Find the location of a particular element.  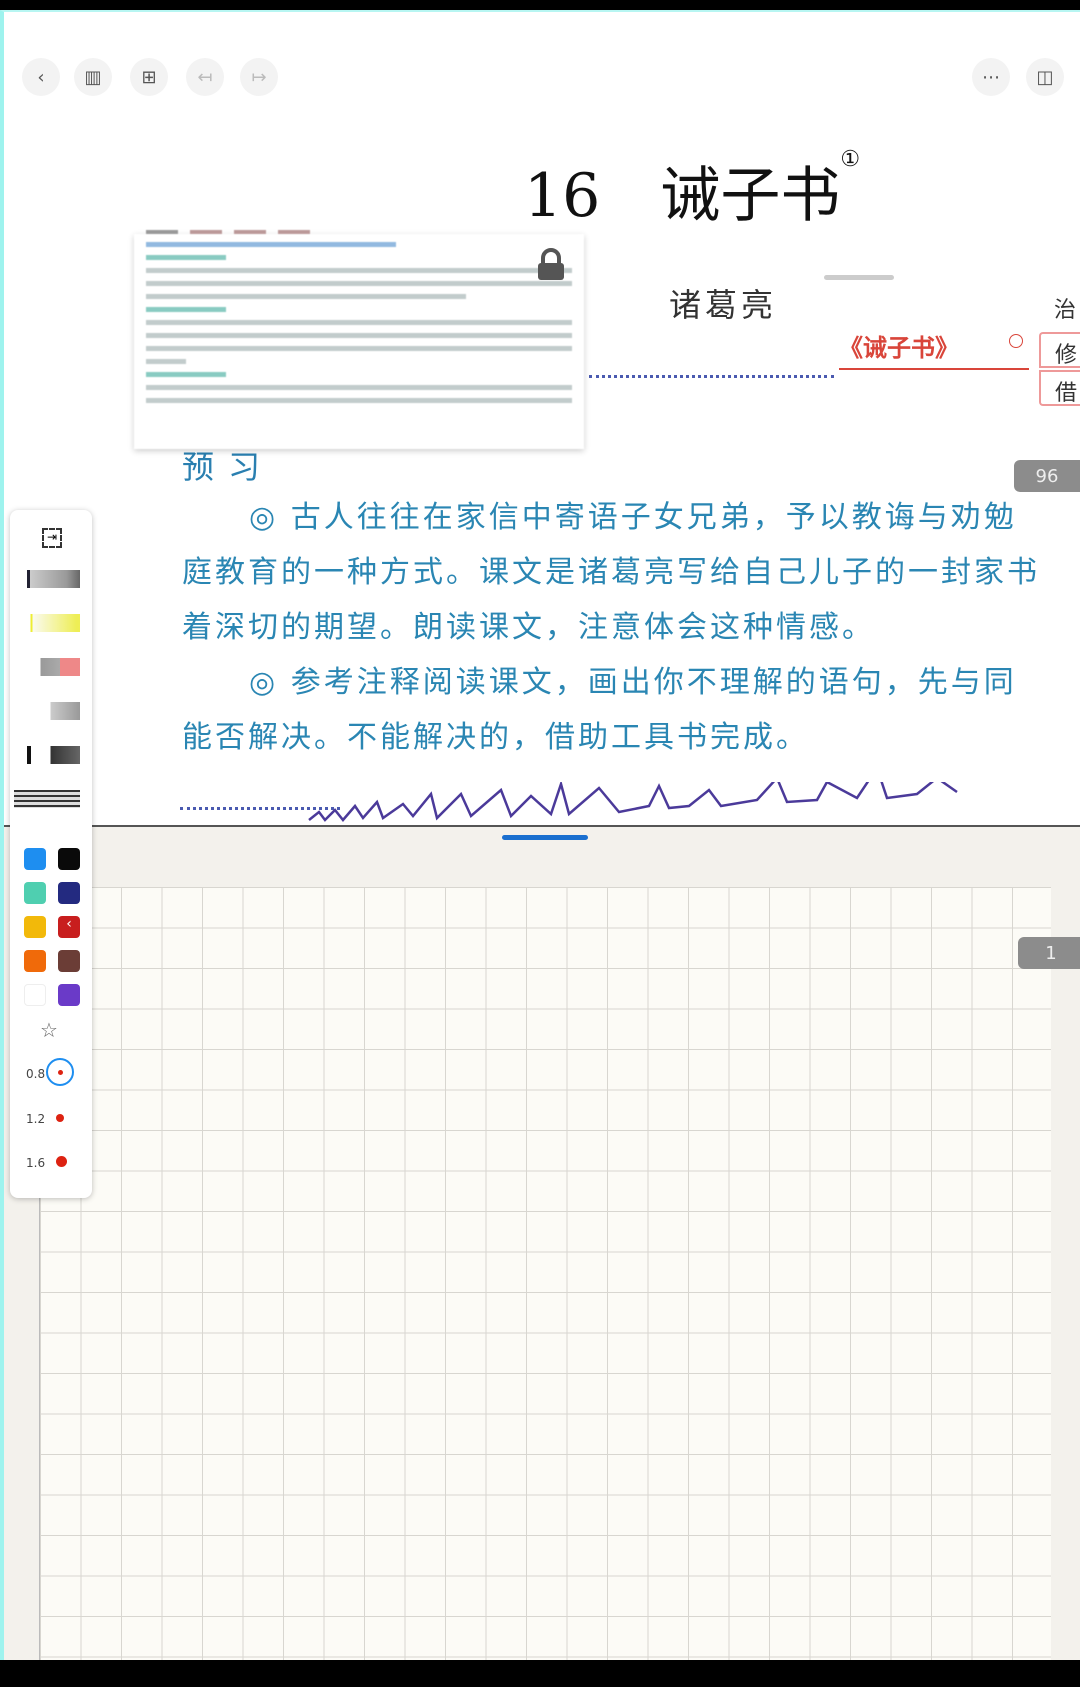

chevron-left-icon: ‹ is located at coordinates (41, 77).